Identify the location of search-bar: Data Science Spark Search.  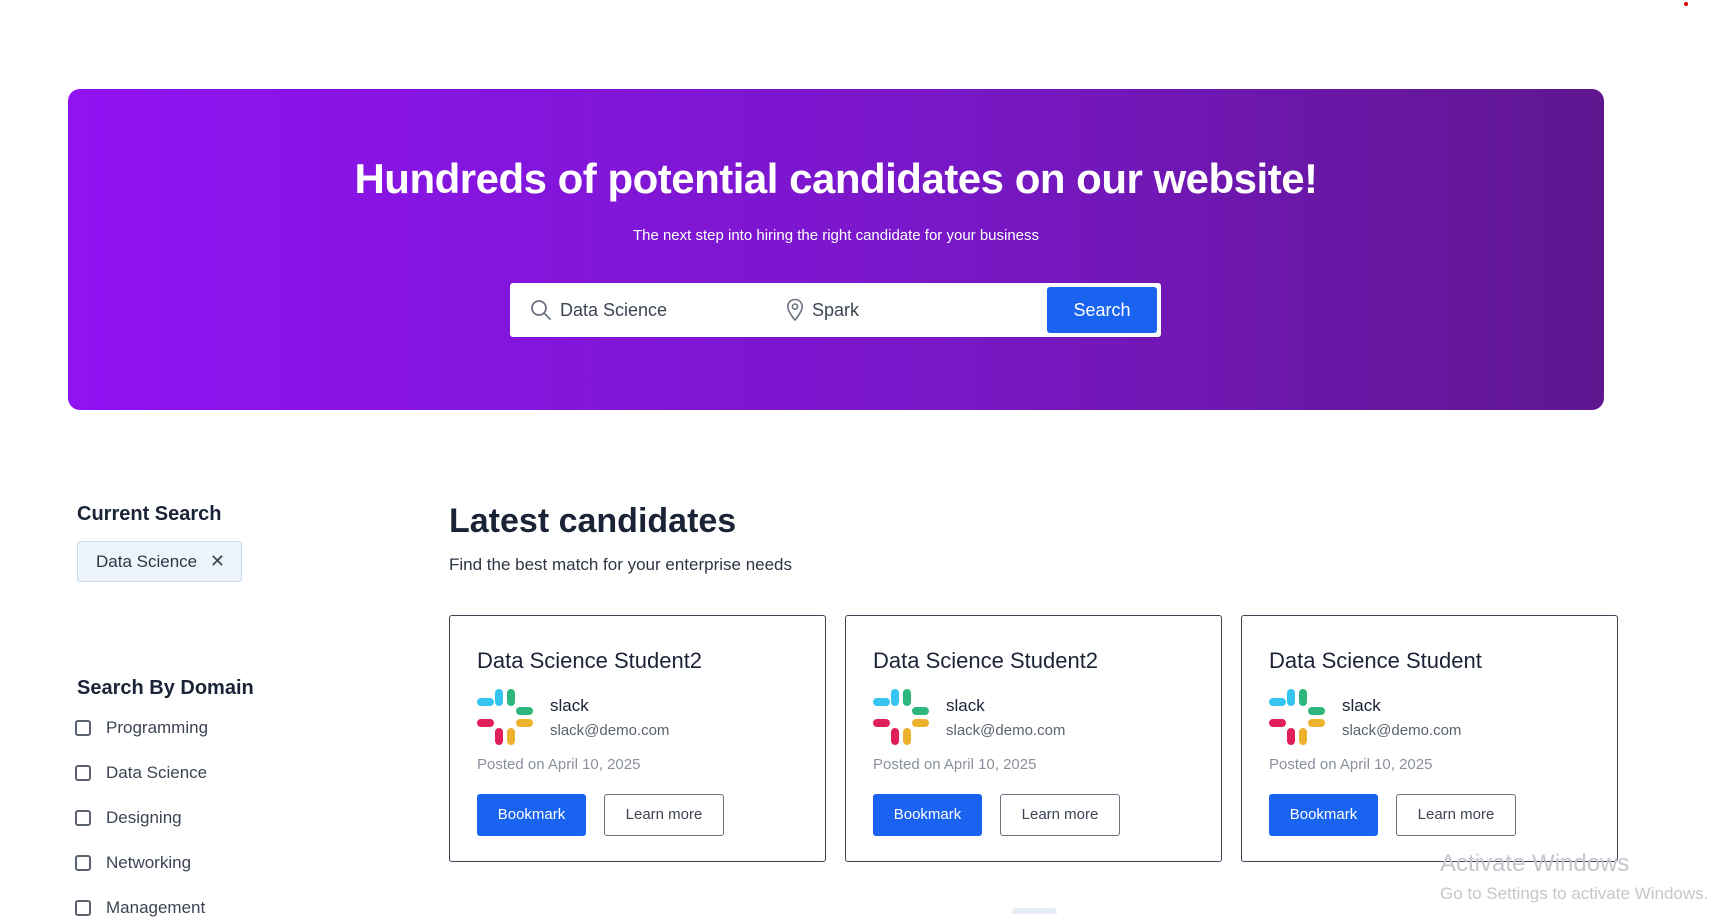
(835, 310).